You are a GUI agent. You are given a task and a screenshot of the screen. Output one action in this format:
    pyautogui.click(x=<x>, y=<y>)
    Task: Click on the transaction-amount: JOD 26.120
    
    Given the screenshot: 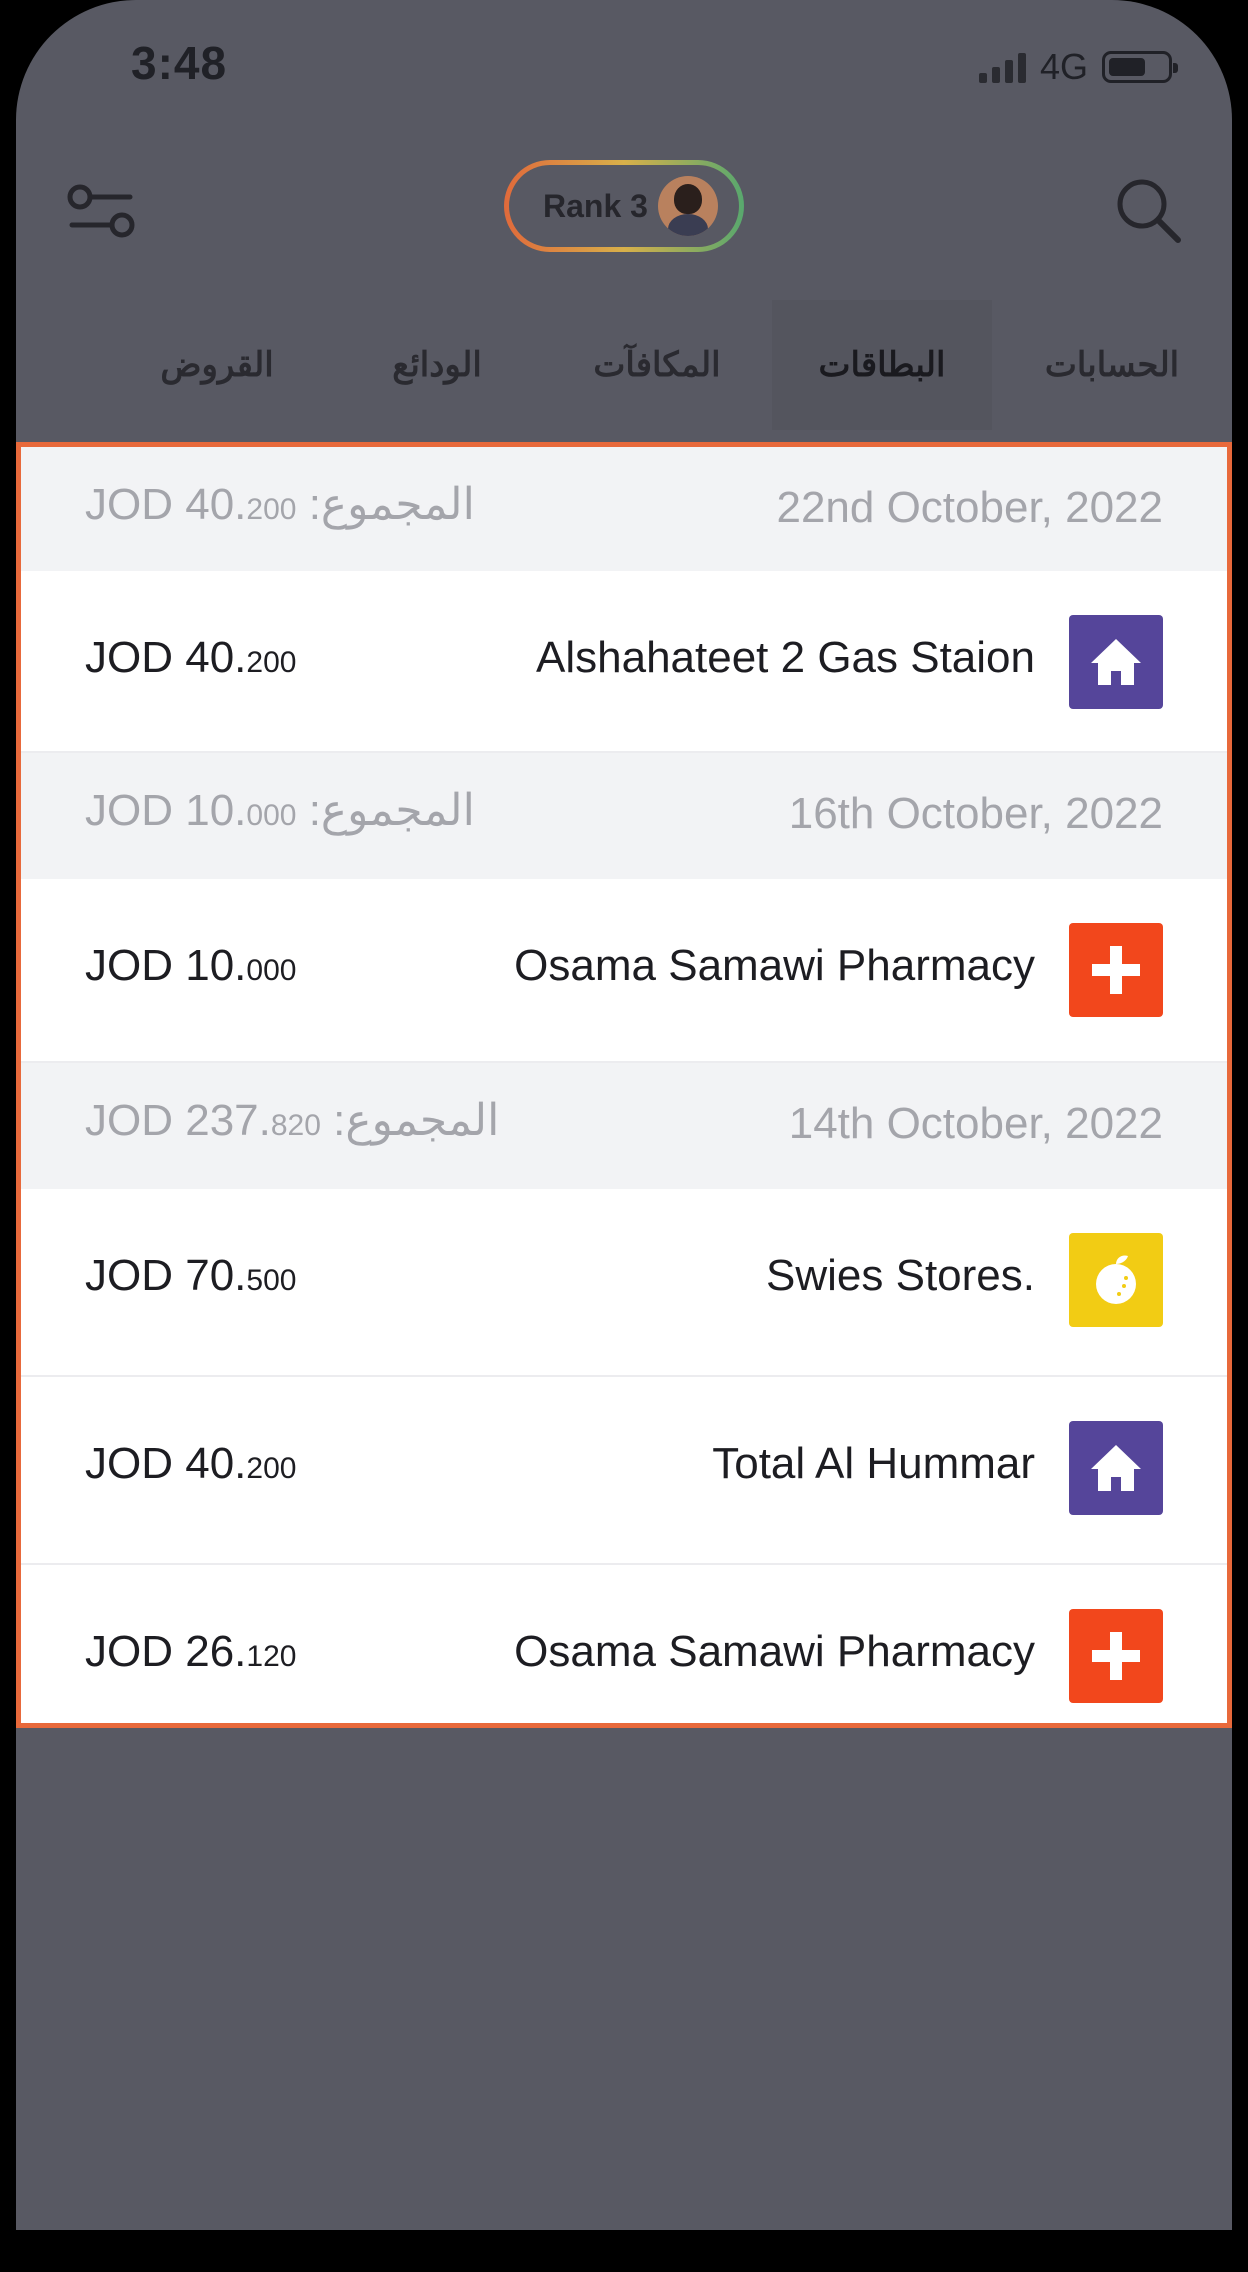 What is the action you would take?
    pyautogui.click(x=191, y=1651)
    